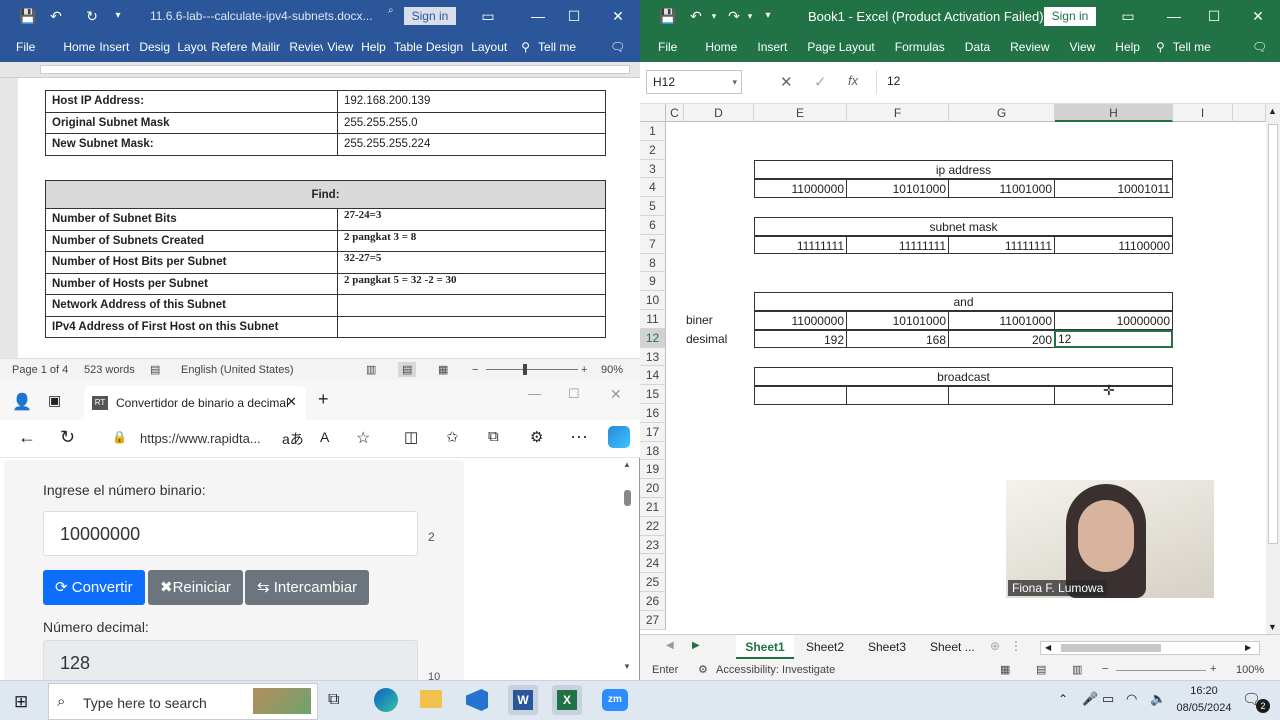  I want to click on desimal-octet-3: 200, so click(1001, 339).